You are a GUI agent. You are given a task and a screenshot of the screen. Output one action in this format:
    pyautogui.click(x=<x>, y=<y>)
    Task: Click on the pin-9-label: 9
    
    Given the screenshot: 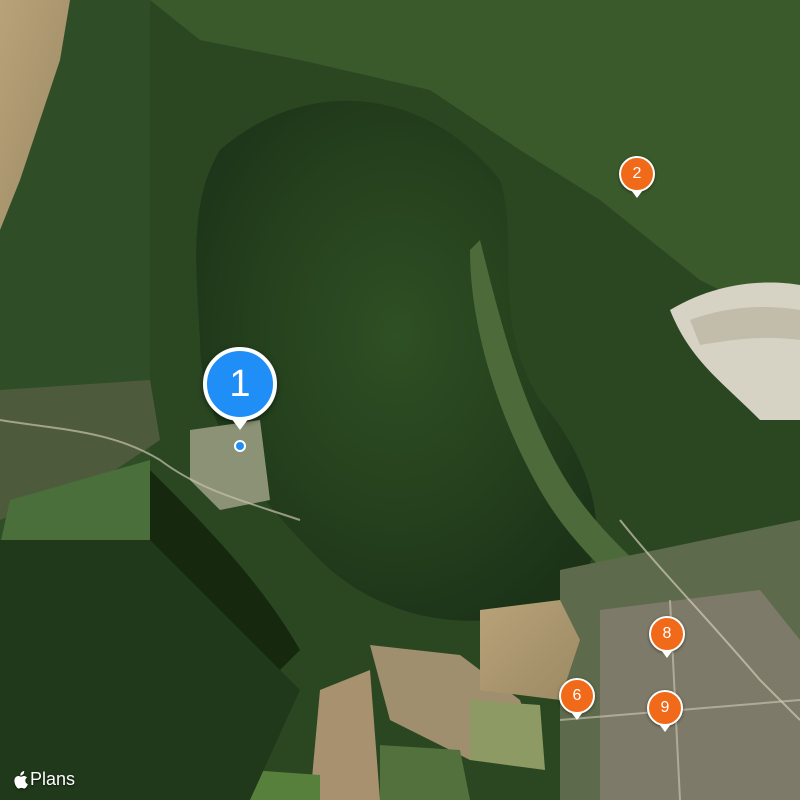 What is the action you would take?
    pyautogui.click(x=665, y=708)
    